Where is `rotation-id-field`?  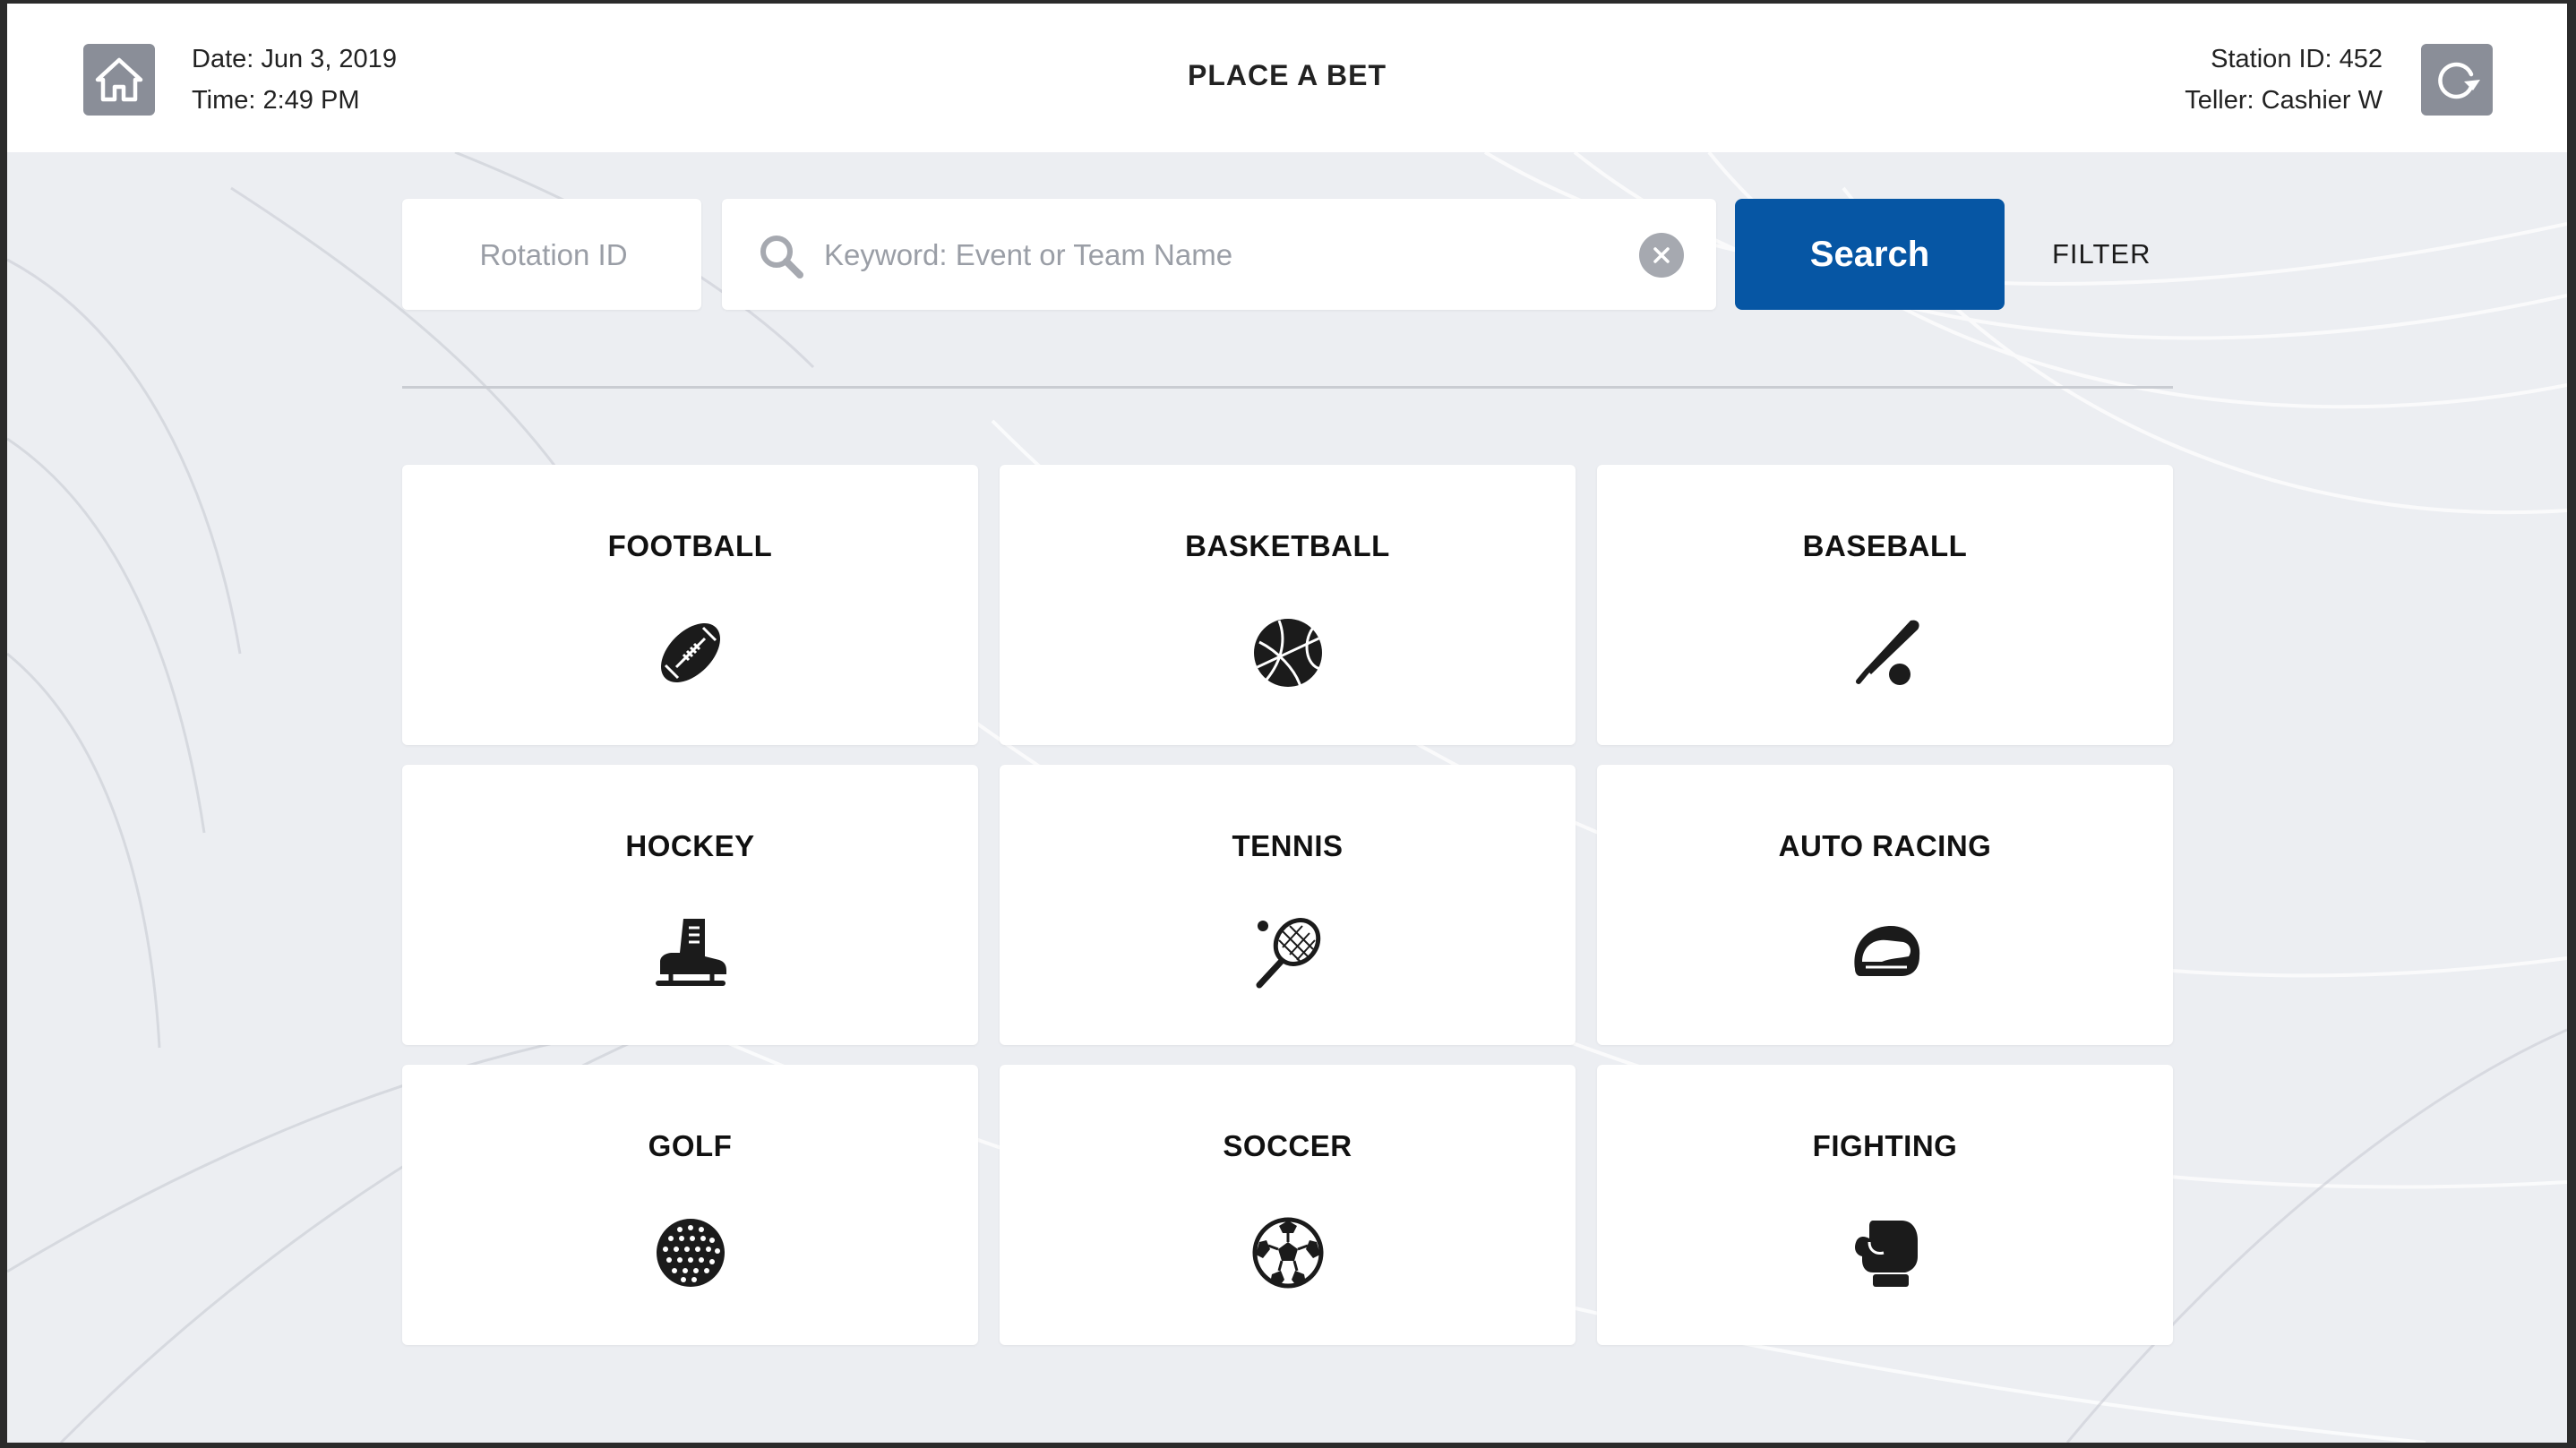 rotation-id-field is located at coordinates (553, 255).